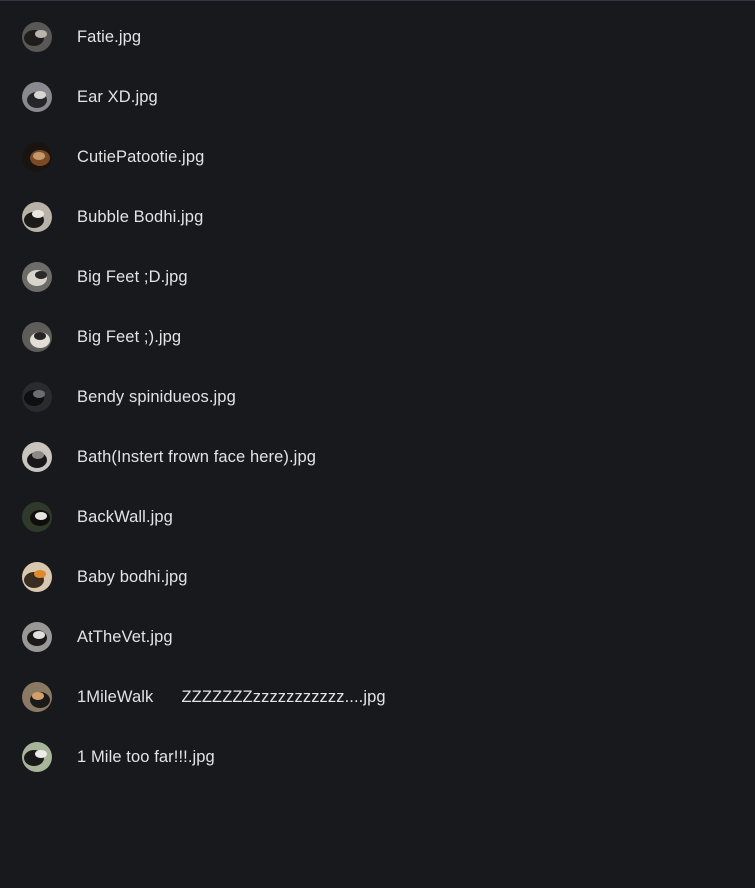 This screenshot has width=755, height=888. I want to click on file-name: CutiePatootie.jpg, so click(141, 156).